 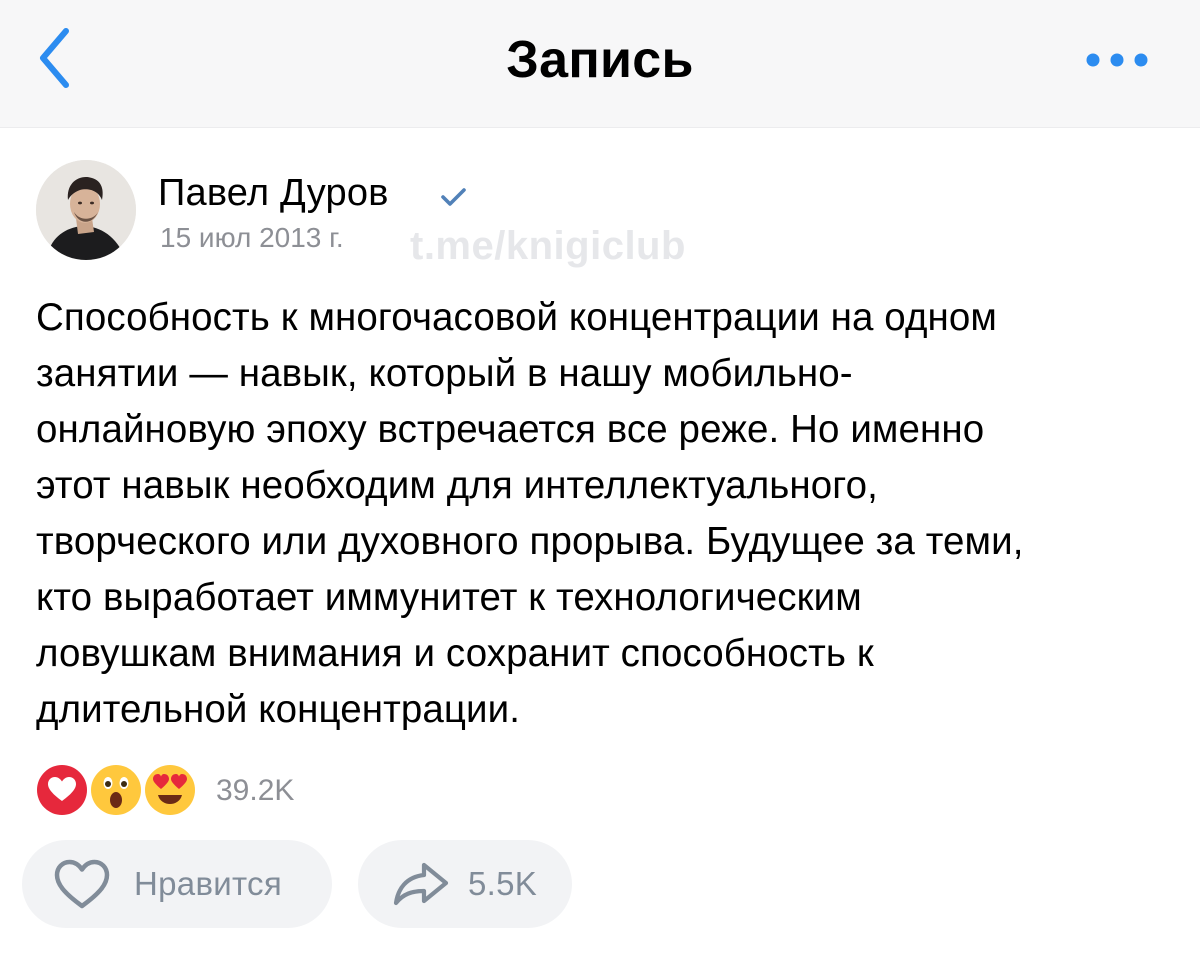 I want to click on avatar, so click(x=86, y=210).